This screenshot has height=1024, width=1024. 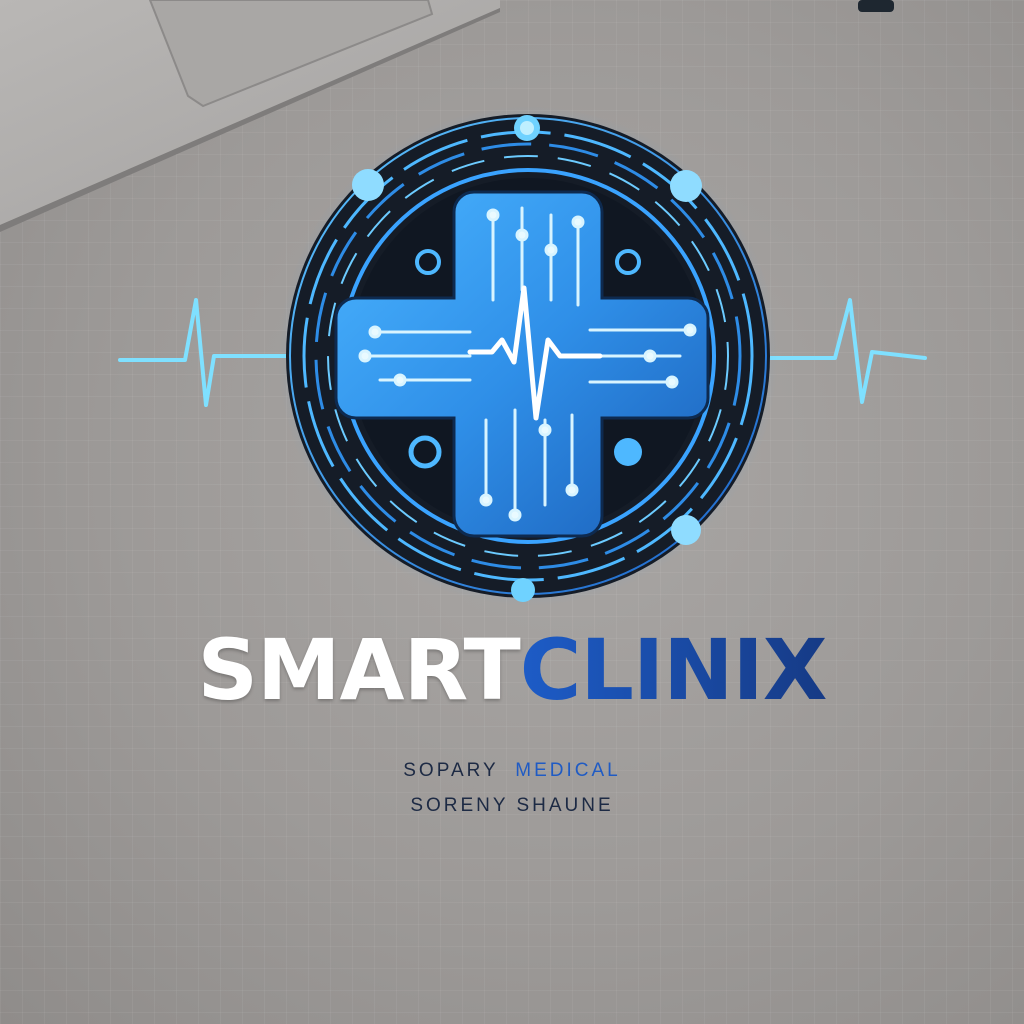 What do you see at coordinates (673, 670) in the screenshot?
I see `brand-name-clinix: CLINIX` at bounding box center [673, 670].